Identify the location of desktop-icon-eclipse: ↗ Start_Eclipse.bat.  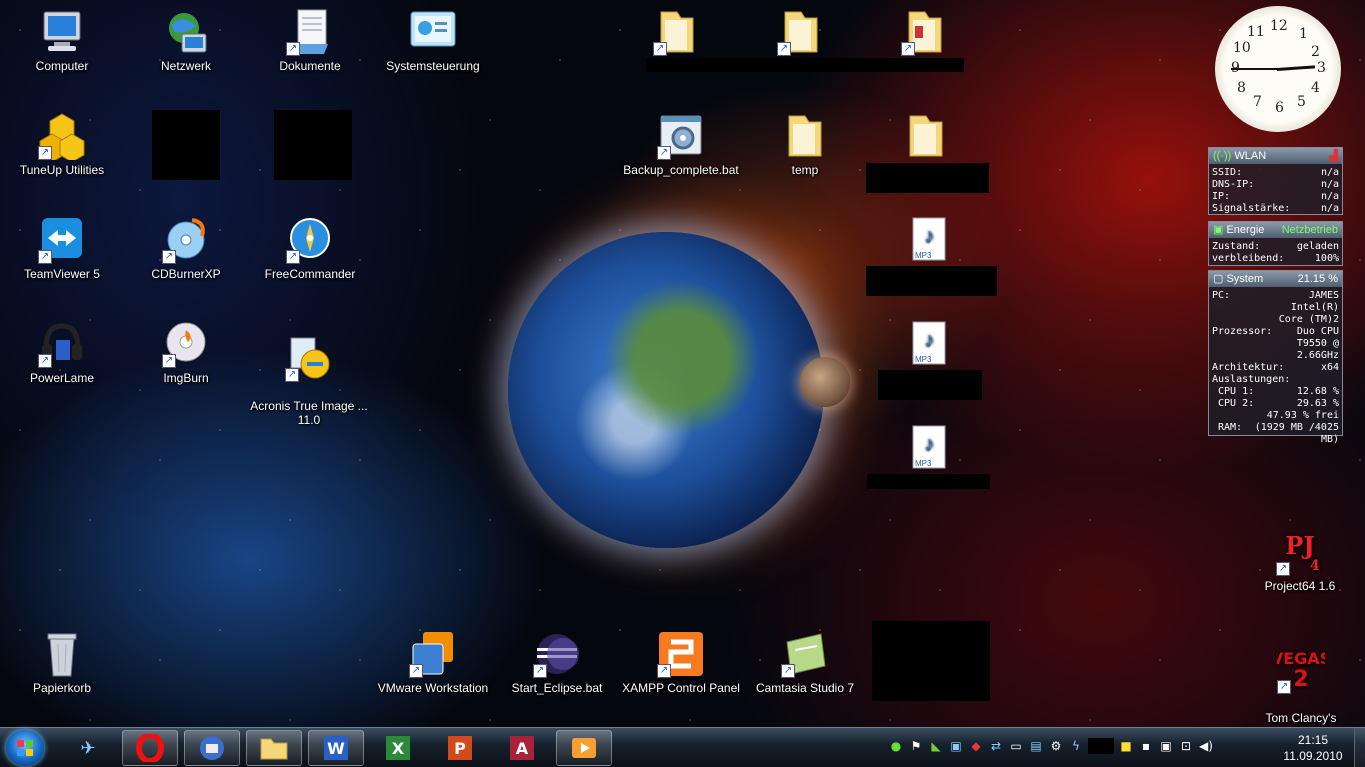
(557, 662).